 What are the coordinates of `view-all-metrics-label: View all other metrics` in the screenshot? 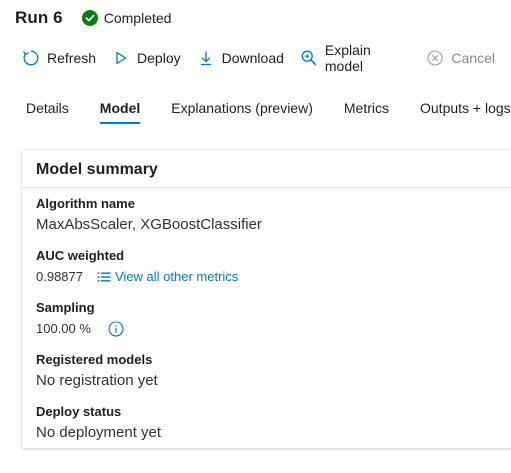 It's located at (177, 276).